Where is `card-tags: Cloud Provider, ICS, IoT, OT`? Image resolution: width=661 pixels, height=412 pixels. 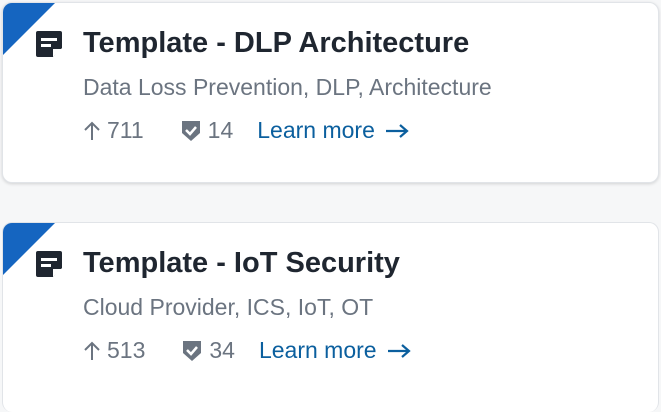
card-tags: Cloud Provider, ICS, IoT, OT is located at coordinates (228, 307).